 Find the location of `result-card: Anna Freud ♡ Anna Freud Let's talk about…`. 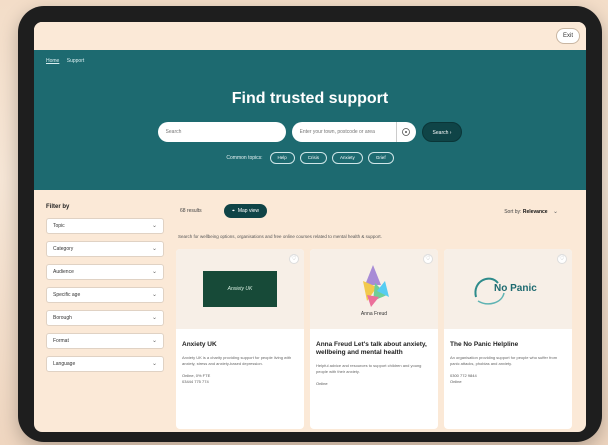

result-card: Anna Freud ♡ Anna Freud Let's talk about… is located at coordinates (374, 339).